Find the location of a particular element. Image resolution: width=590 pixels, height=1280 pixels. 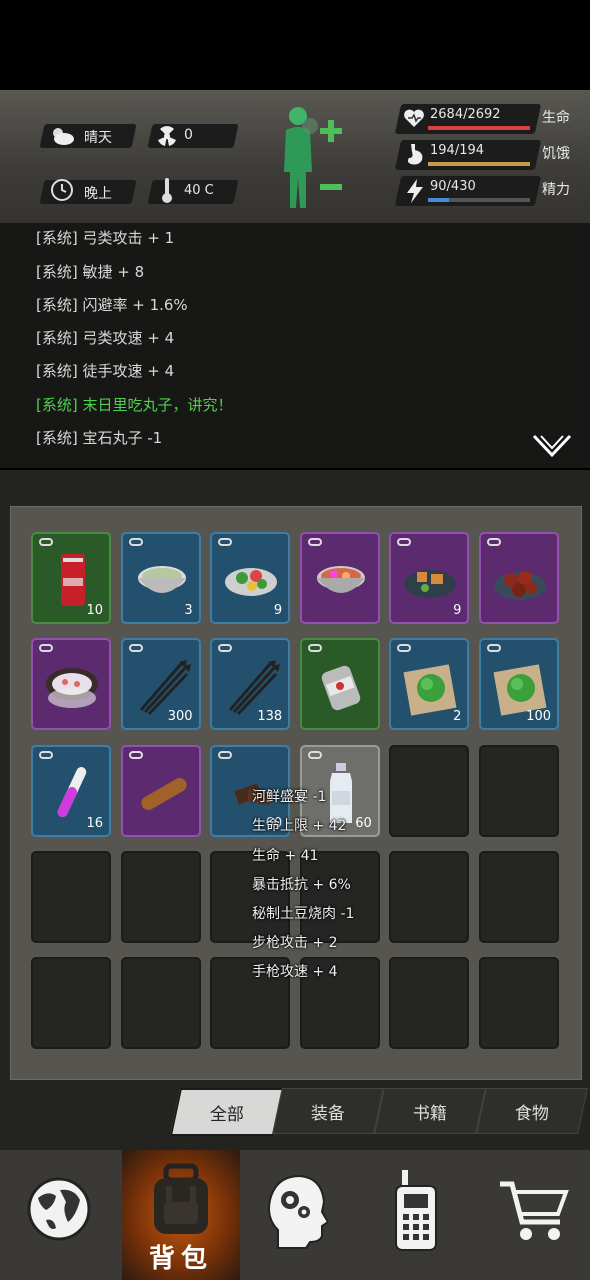

clock-icon is located at coordinates (62, 190).